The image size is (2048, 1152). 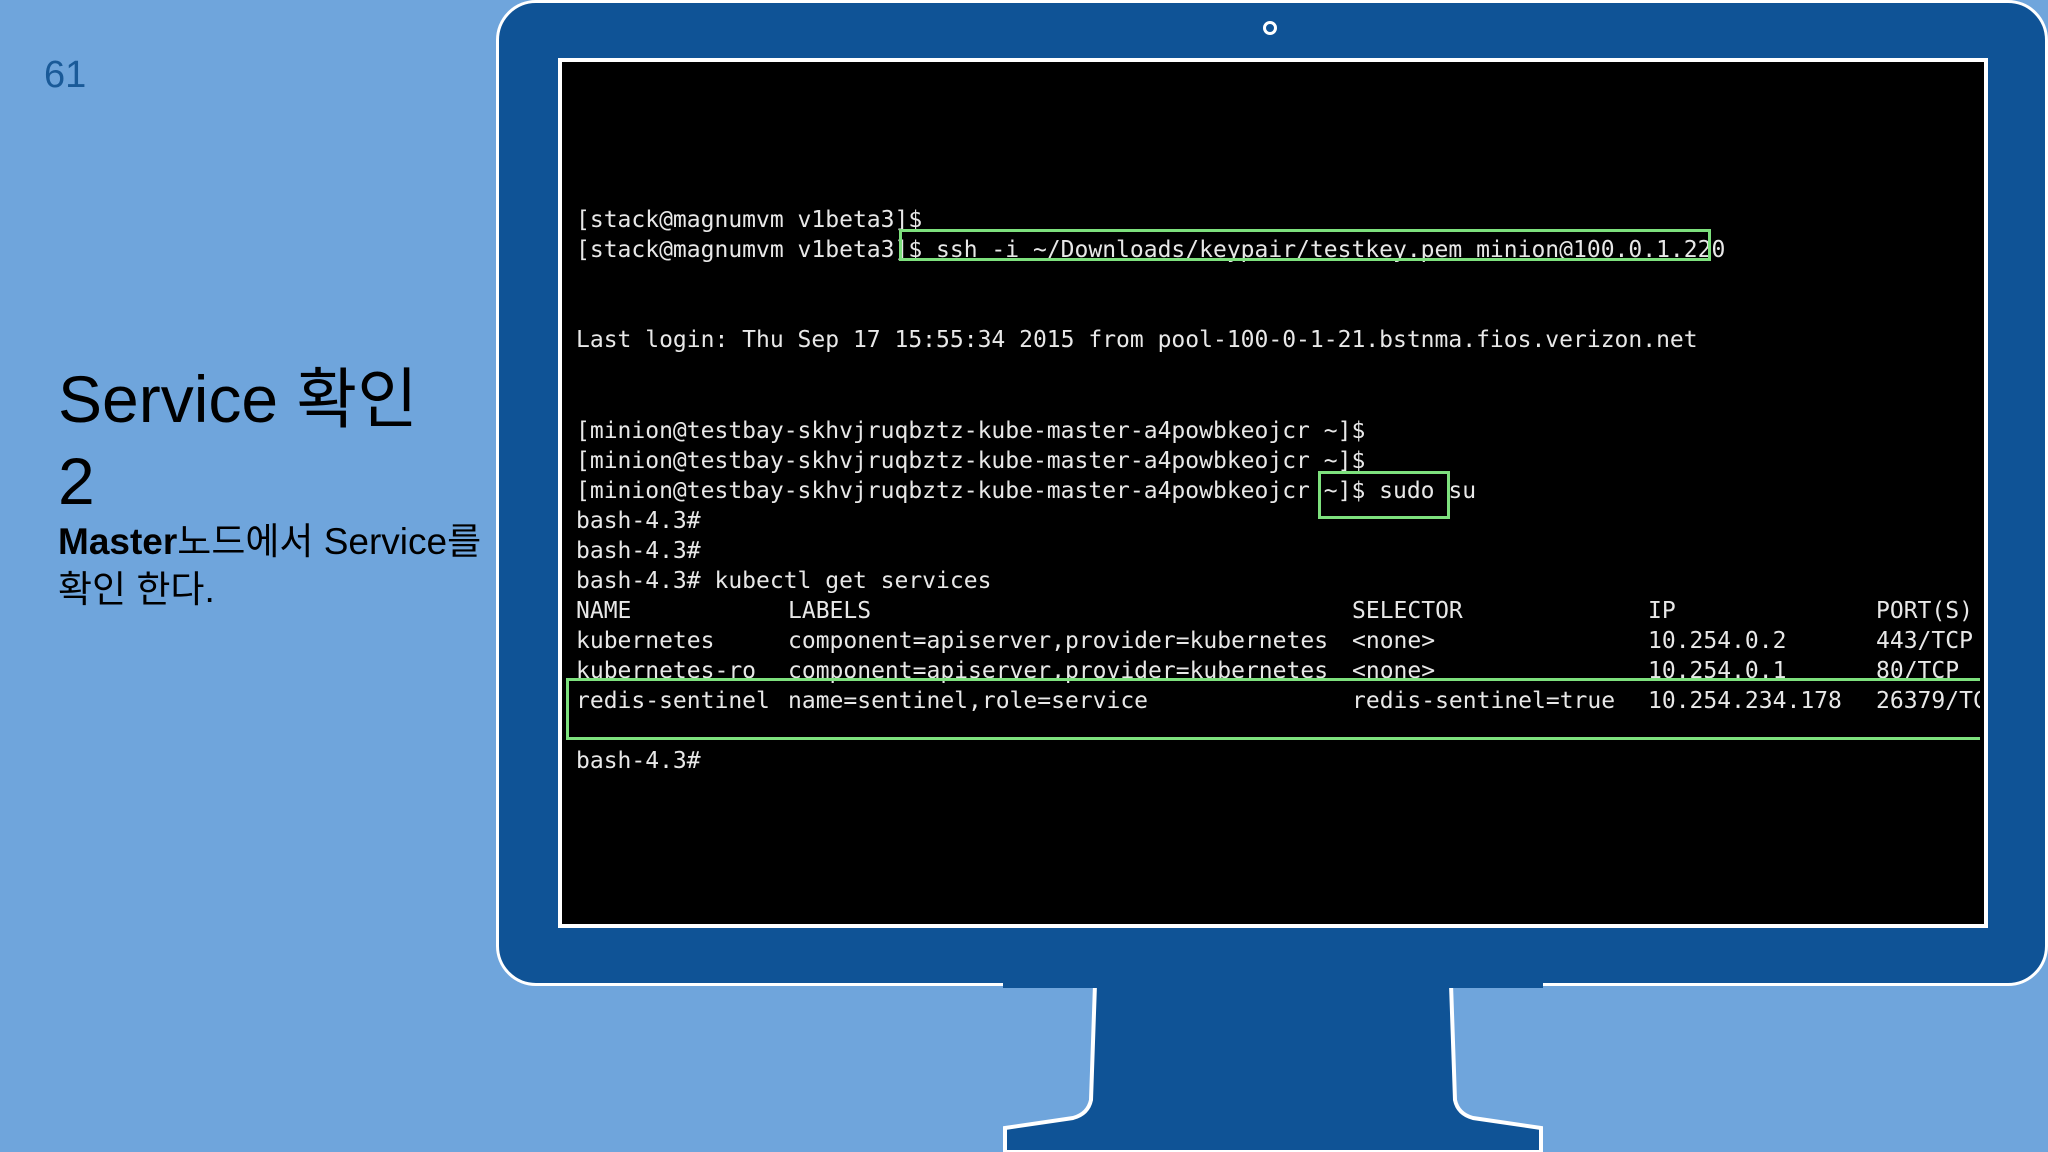 I want to click on redis-row-highlight, so click(x=1273, y=709).